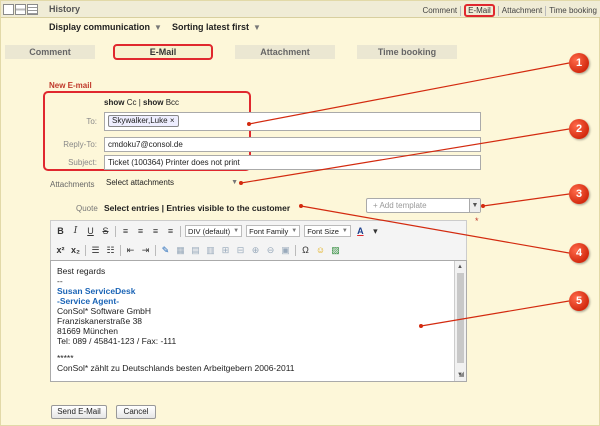 This screenshot has height=426, width=600. What do you see at coordinates (131, 208) in the screenshot?
I see `select-entries-link: Select entries` at bounding box center [131, 208].